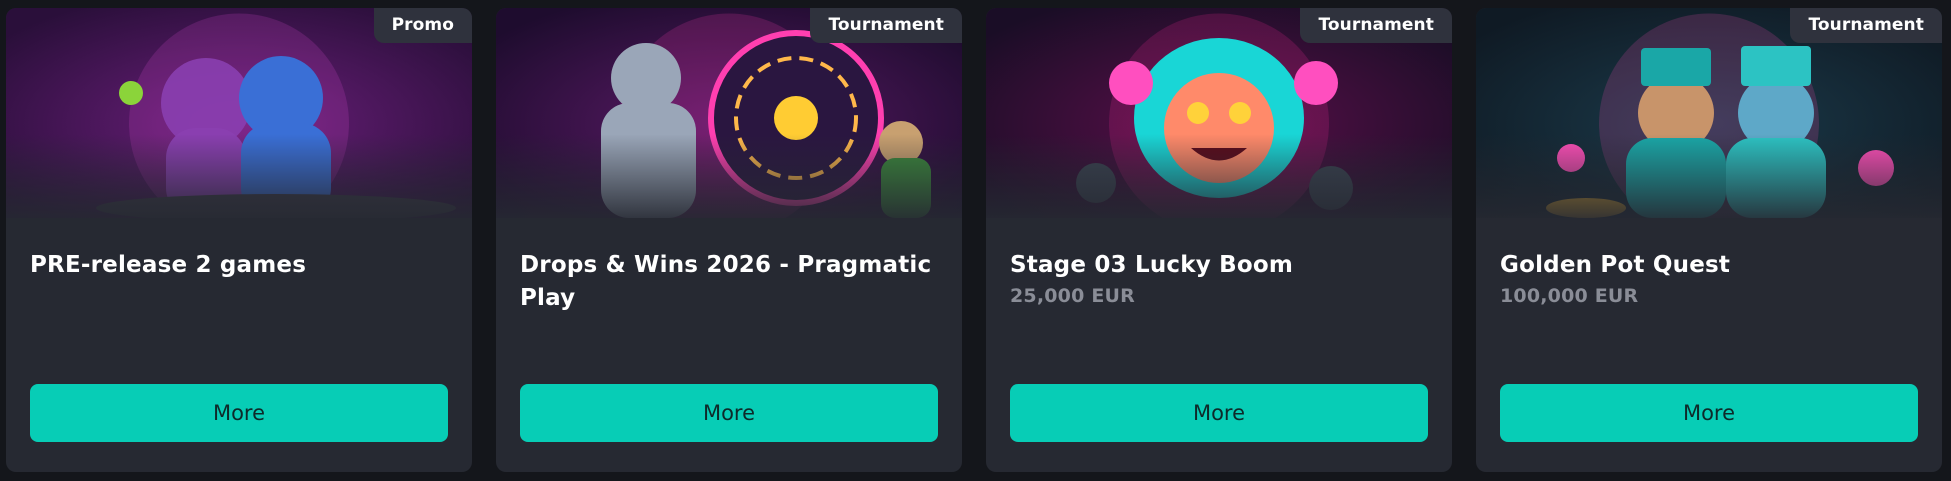 This screenshot has height=481, width=1951. Describe the element at coordinates (168, 265) in the screenshot. I see `card-title: PRE-release 2 games` at that location.